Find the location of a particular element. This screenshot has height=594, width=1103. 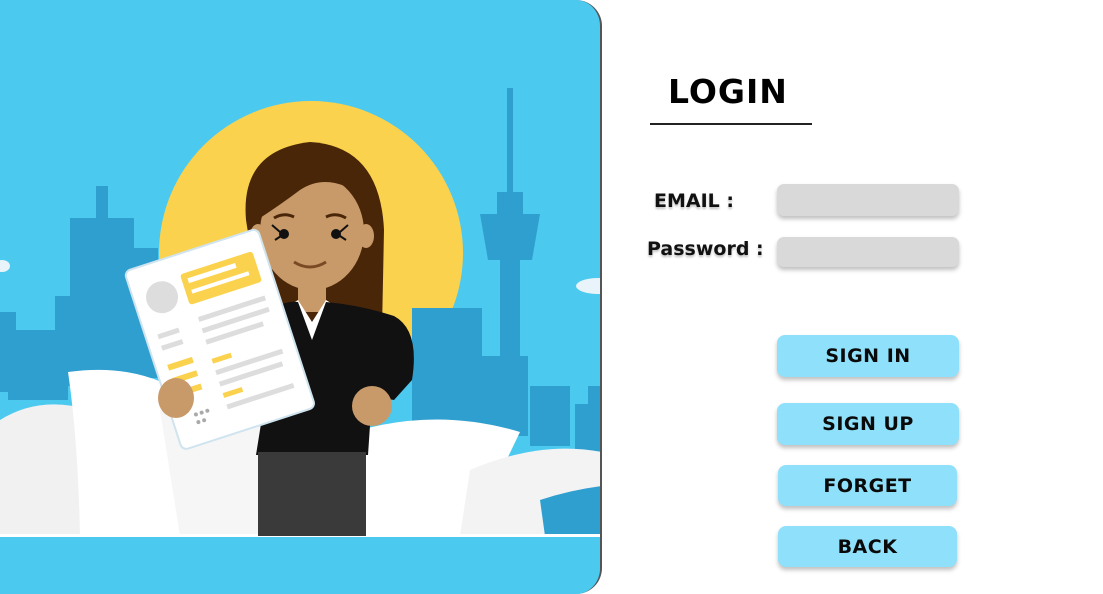

page-title: LOGIN is located at coordinates (728, 91).